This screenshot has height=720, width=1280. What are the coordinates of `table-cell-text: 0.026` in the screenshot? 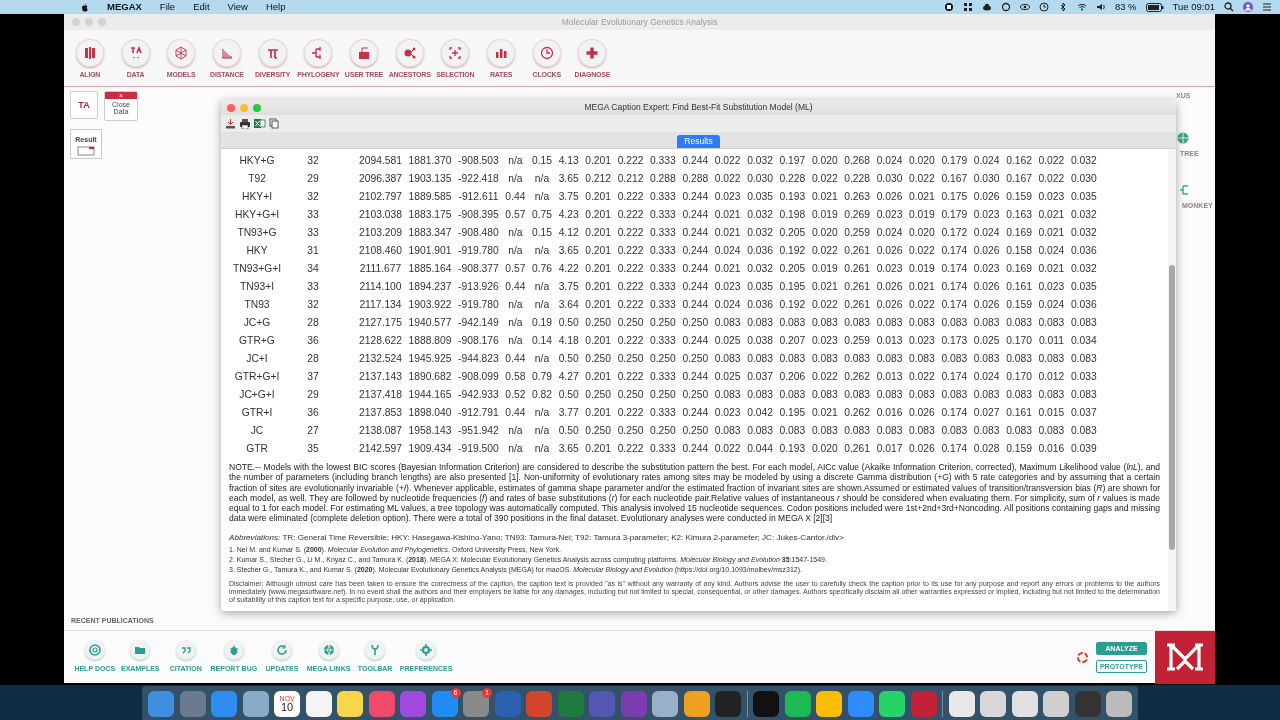 It's located at (889, 197).